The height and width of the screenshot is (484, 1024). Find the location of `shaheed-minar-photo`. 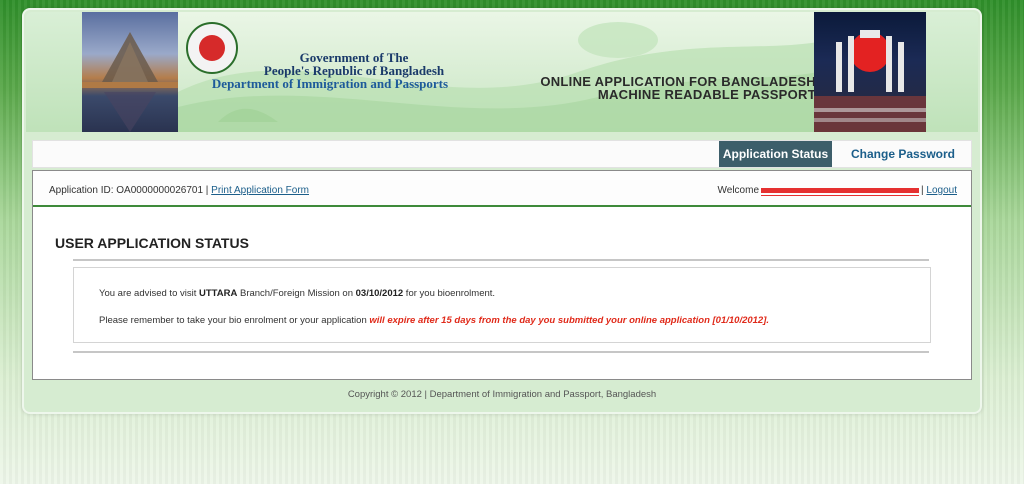

shaheed-minar-photo is located at coordinates (870, 72).